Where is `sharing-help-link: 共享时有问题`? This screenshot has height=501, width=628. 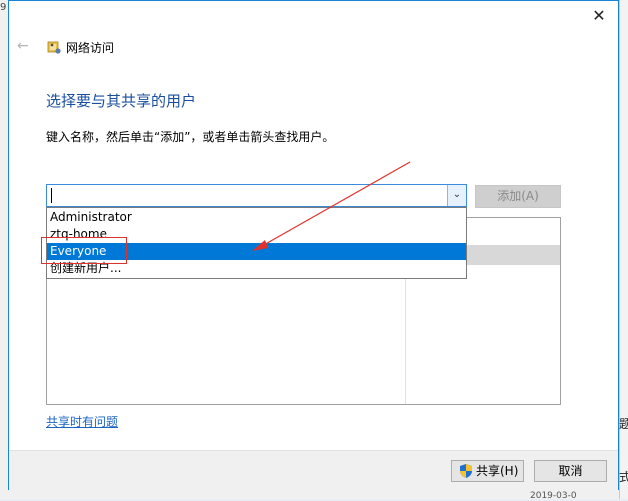 sharing-help-link: 共享时有问题 is located at coordinates (82, 421).